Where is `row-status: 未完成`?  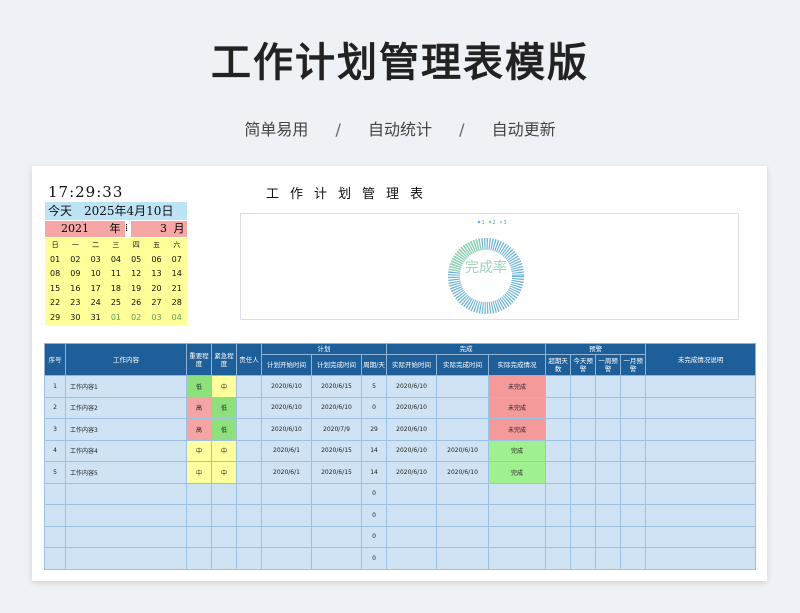
row-status: 未完成 is located at coordinates (517, 386).